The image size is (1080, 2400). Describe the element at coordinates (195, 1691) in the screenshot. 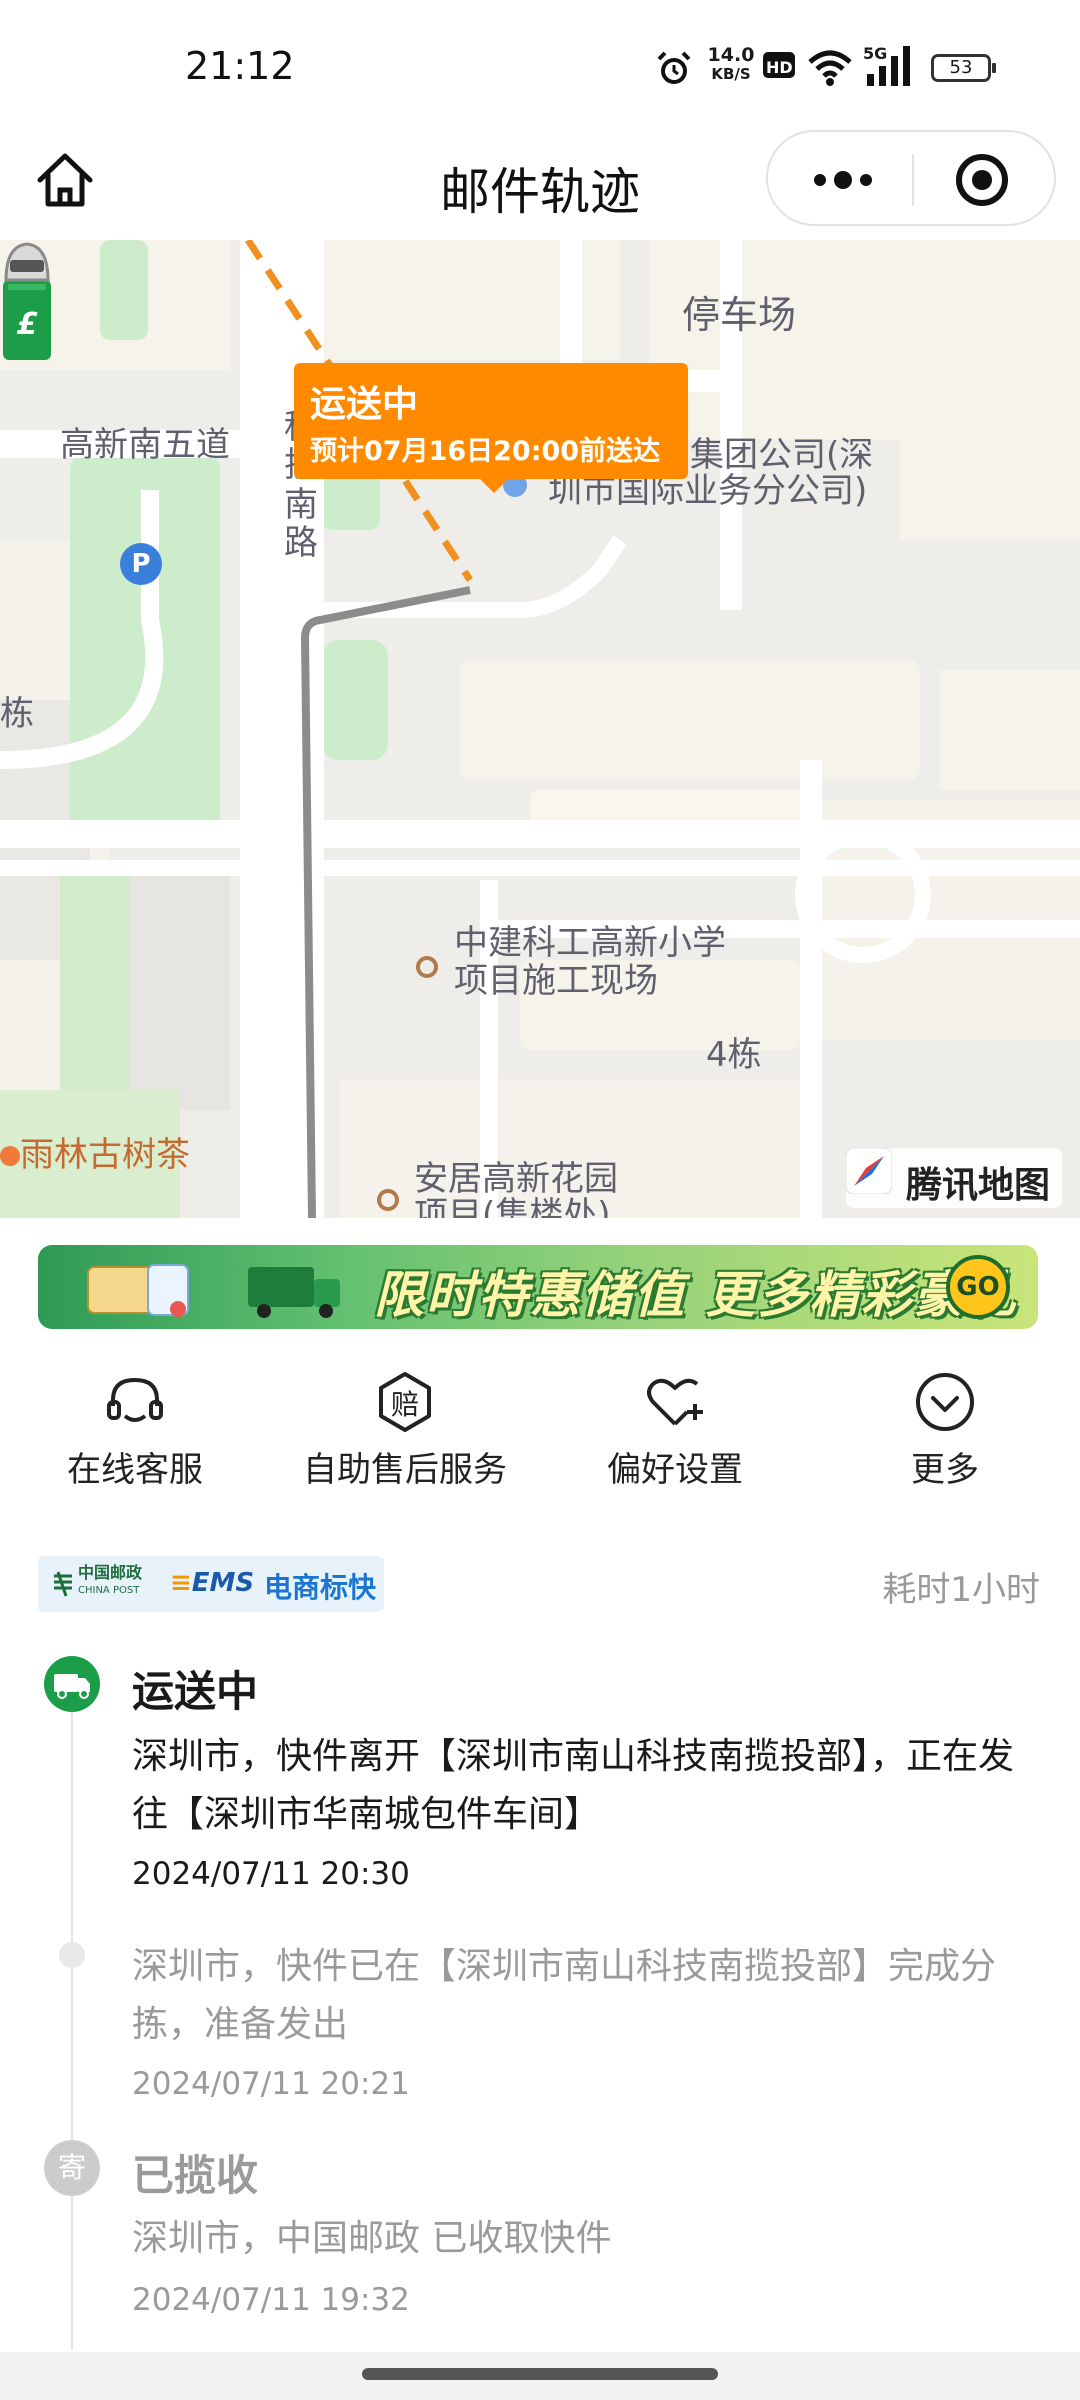

I see `event-status: 运送中` at that location.